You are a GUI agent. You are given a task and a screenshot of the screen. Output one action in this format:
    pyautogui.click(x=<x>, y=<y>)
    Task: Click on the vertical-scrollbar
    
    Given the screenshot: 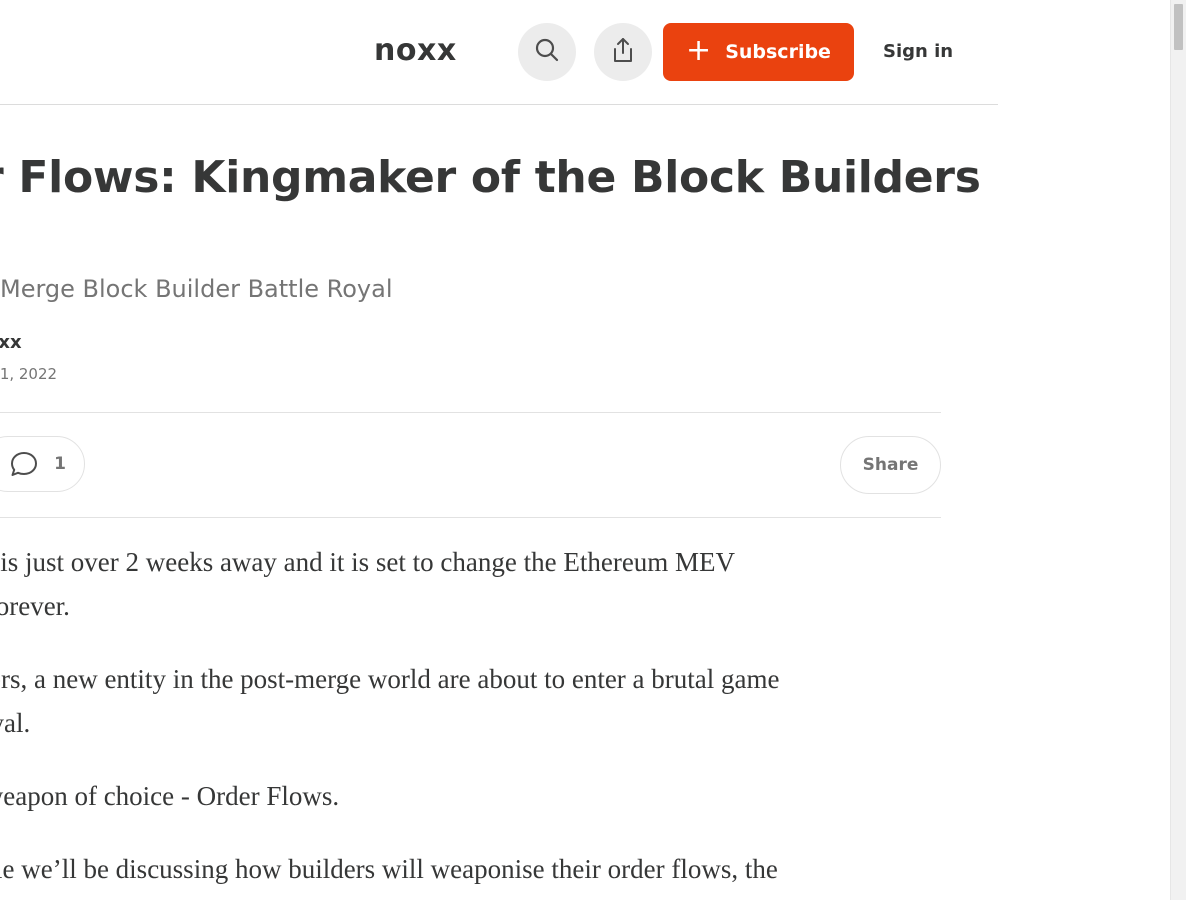 What is the action you would take?
    pyautogui.click(x=1178, y=450)
    